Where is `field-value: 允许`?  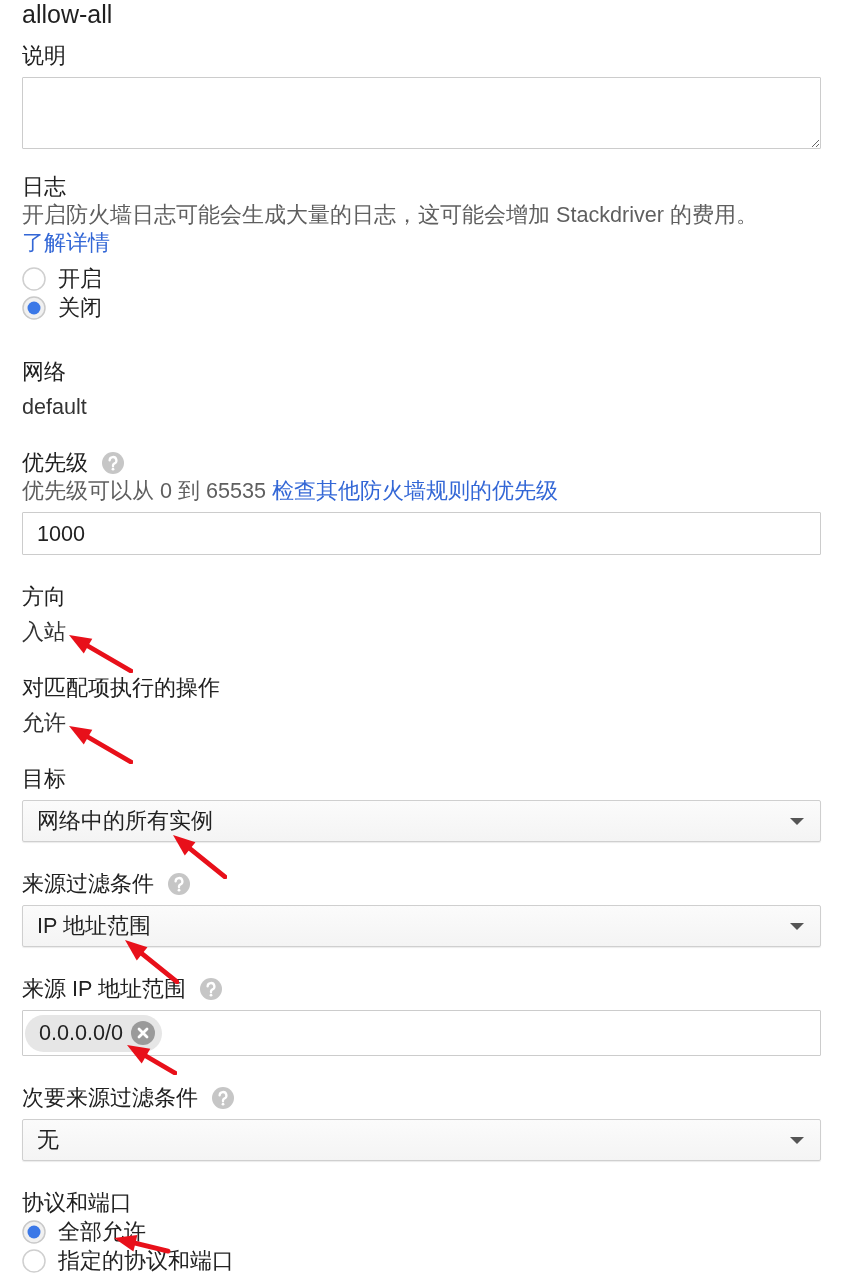
field-value: 允许 is located at coordinates (44, 722).